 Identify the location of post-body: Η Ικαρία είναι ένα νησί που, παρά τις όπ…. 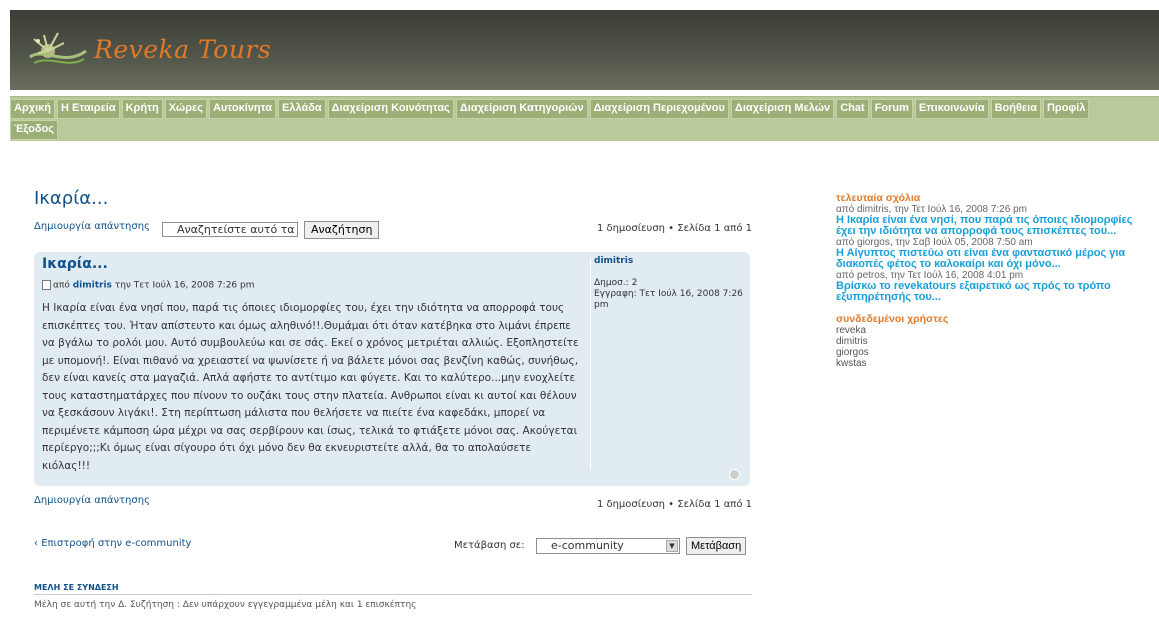
(310, 387).